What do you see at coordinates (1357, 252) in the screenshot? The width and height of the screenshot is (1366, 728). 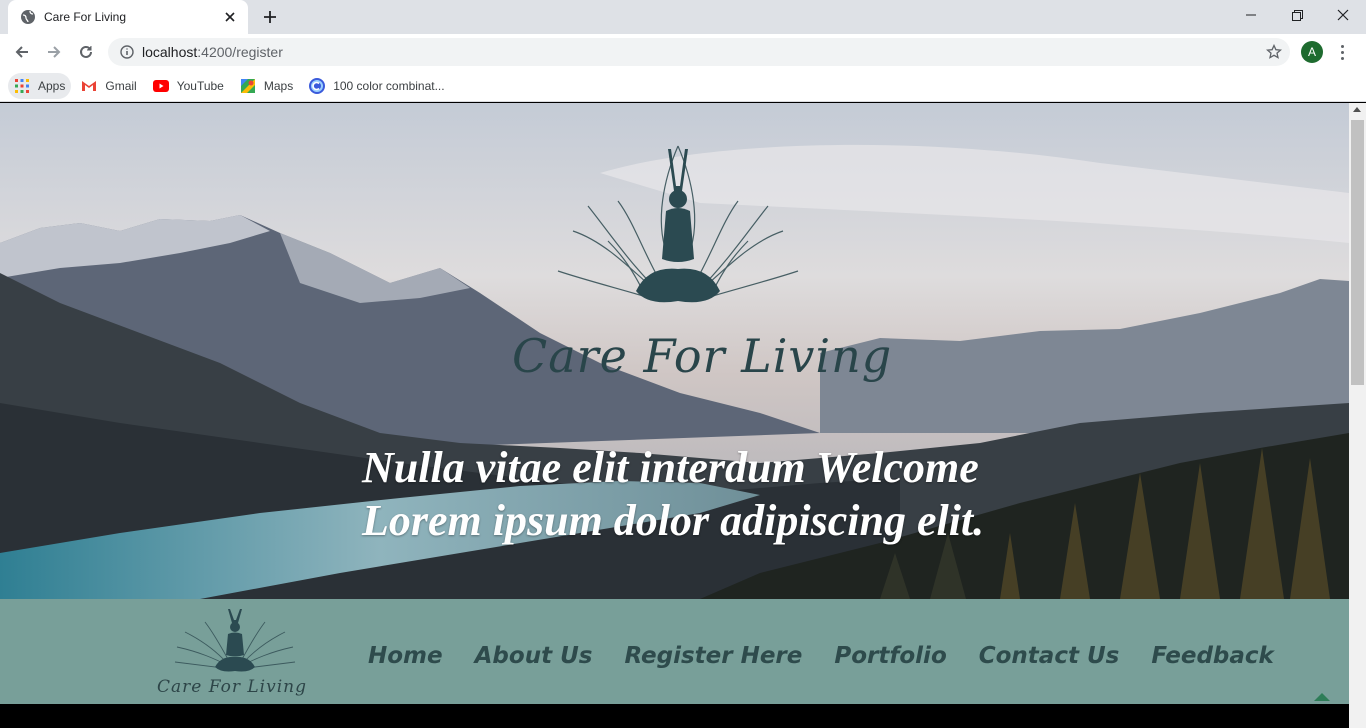 I see `scrollbar-thumb` at bounding box center [1357, 252].